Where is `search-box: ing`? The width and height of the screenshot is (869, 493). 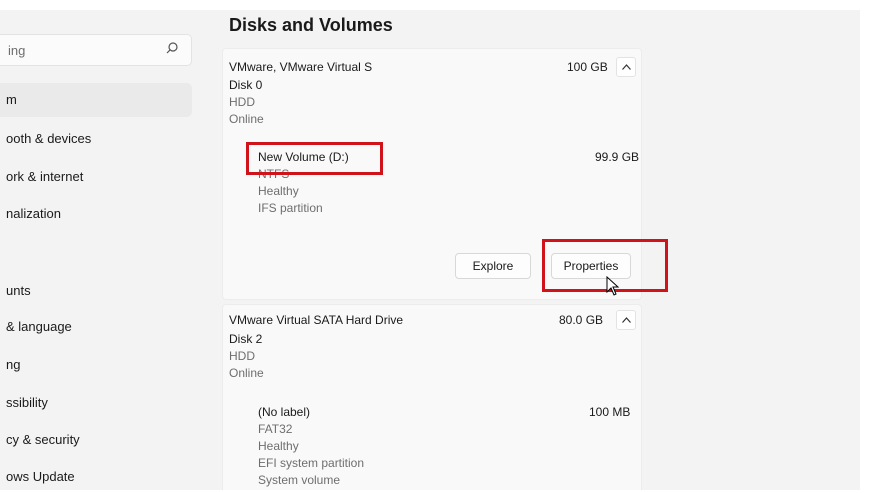
search-box: ing is located at coordinates (96, 50).